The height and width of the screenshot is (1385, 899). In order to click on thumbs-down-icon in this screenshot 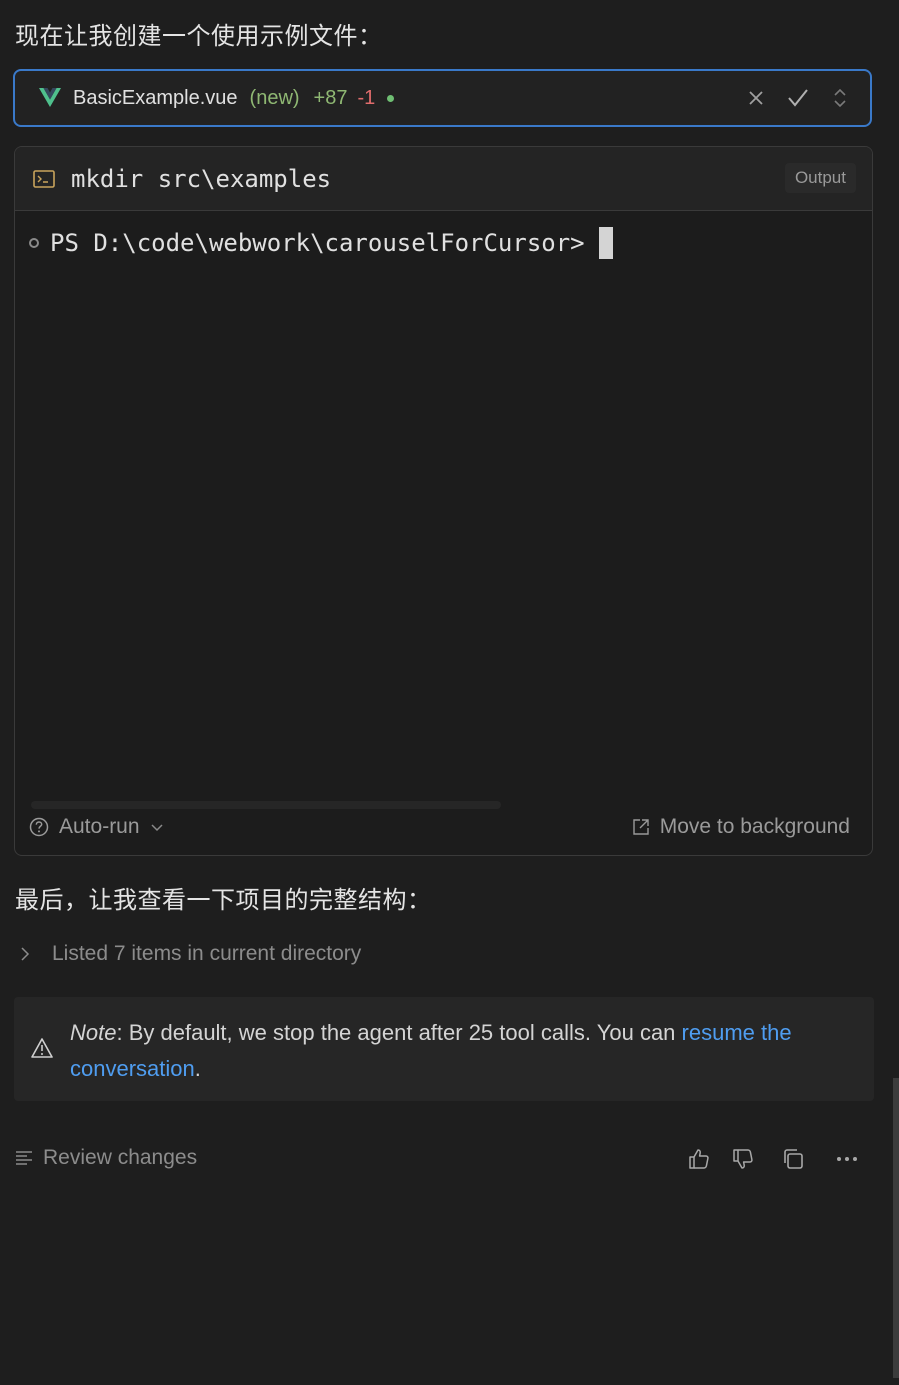, I will do `click(743, 1159)`.